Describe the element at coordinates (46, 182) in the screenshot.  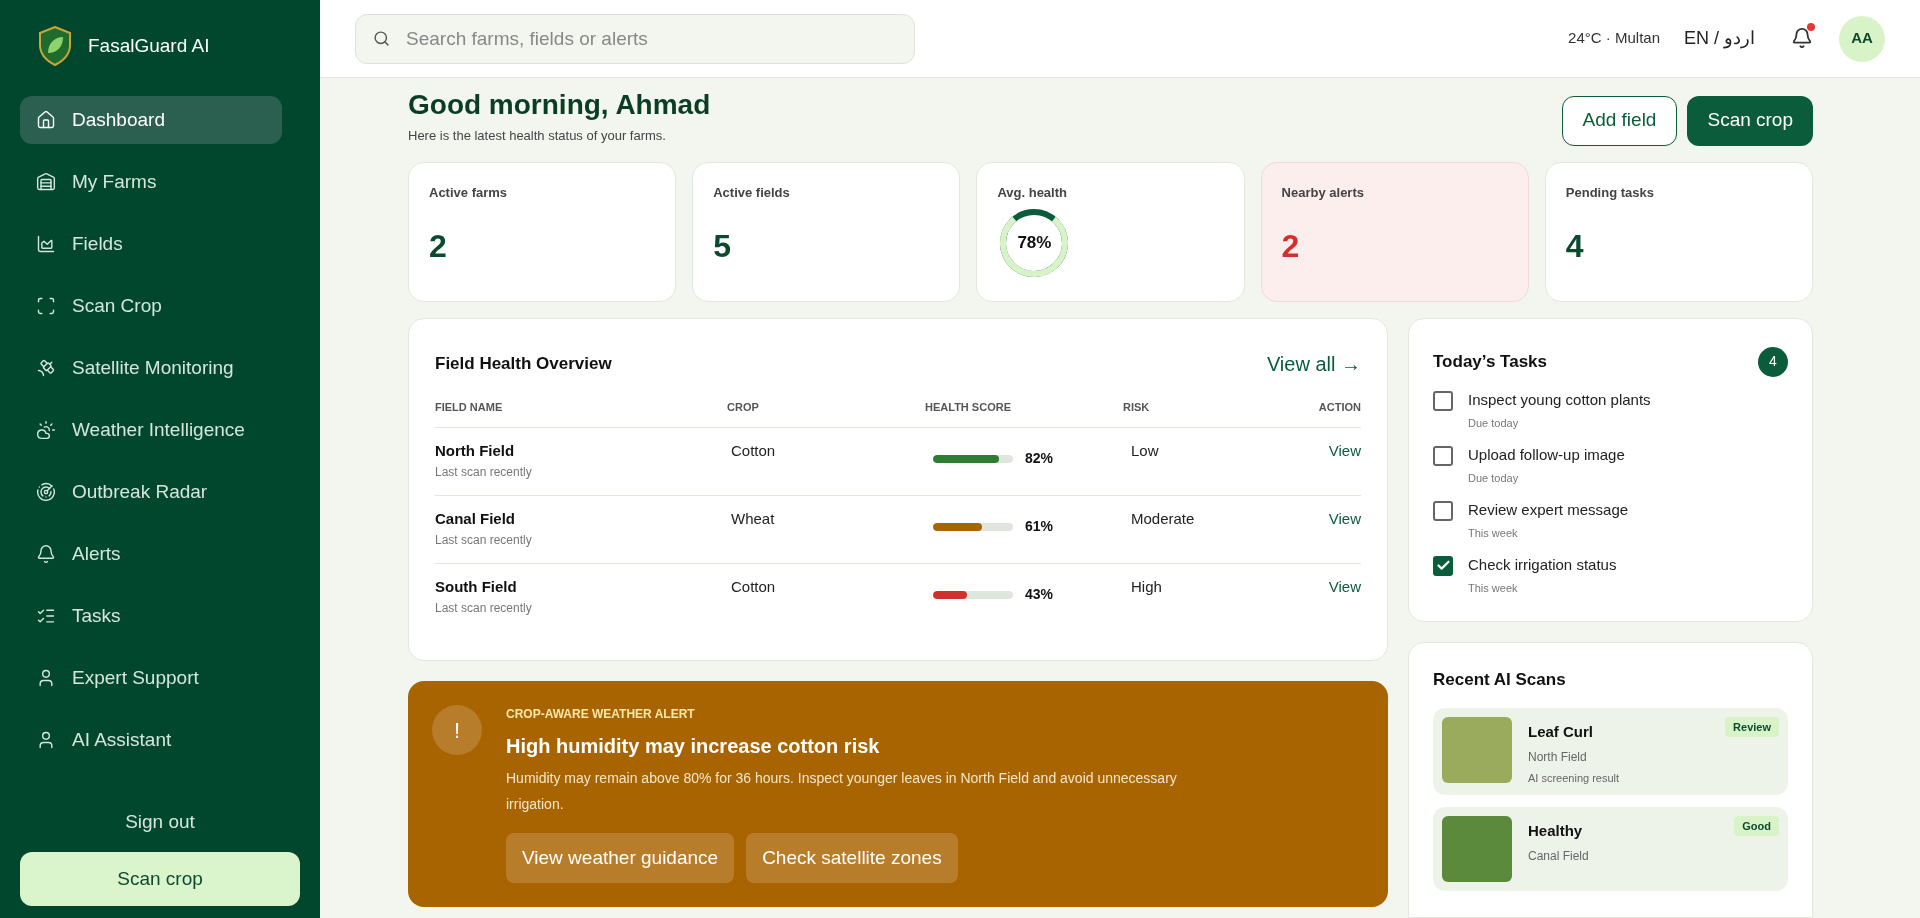
I see `warehouse-icon` at that location.